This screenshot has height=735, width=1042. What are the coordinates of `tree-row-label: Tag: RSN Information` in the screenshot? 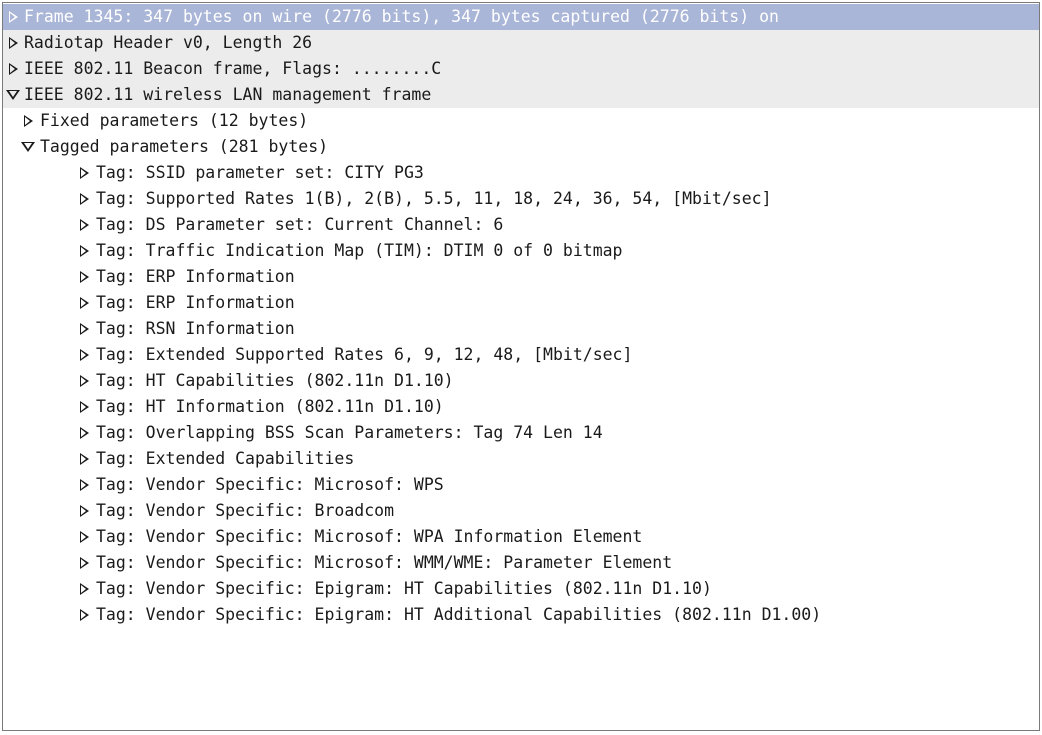 It's located at (195, 328).